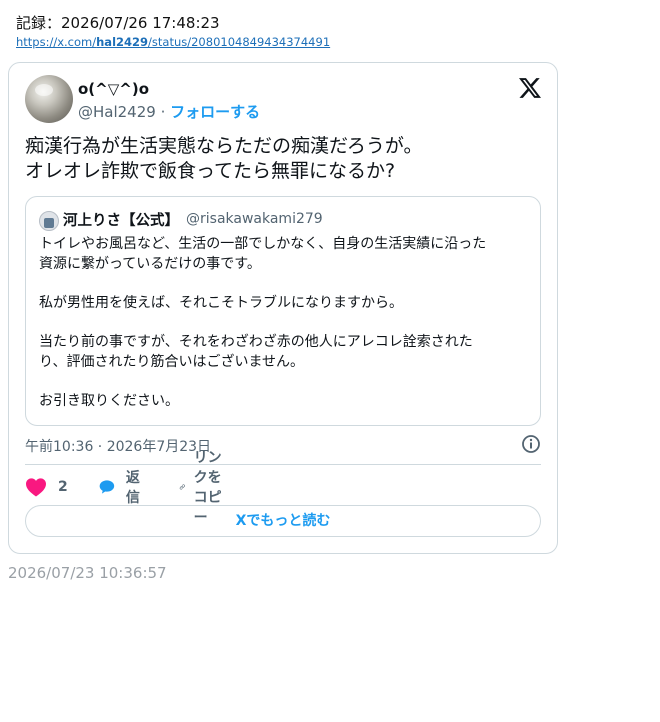  I want to click on timestamp: 午前10:36 · 2026年7月23日, so click(118, 446).